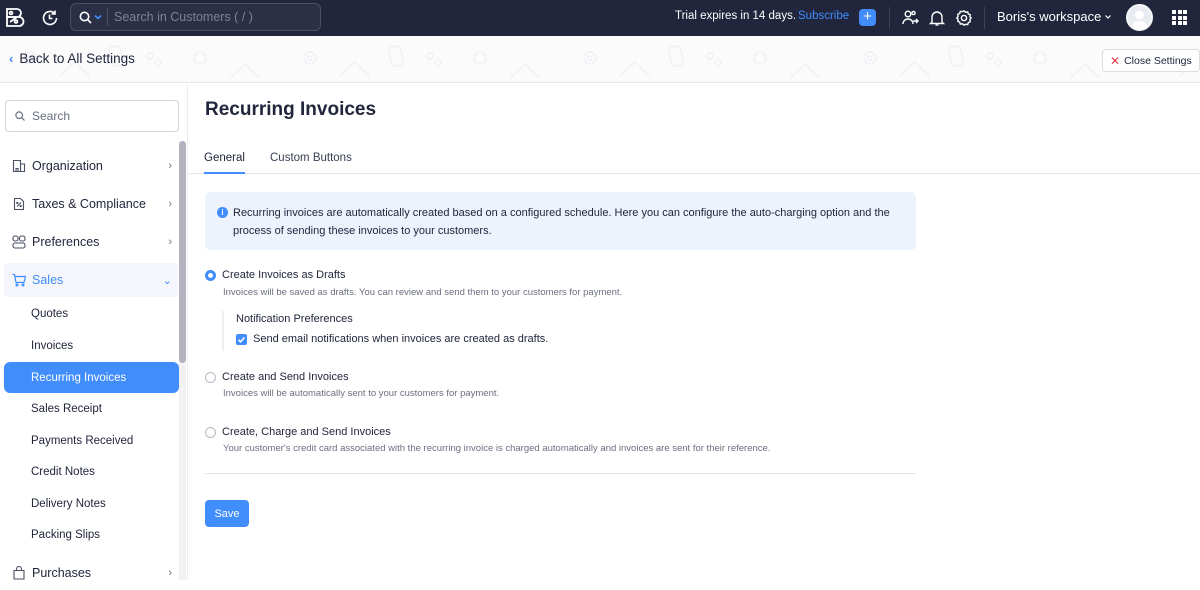  What do you see at coordinates (284, 275) in the screenshot?
I see `option-label: Create Invoices as Drafts` at bounding box center [284, 275].